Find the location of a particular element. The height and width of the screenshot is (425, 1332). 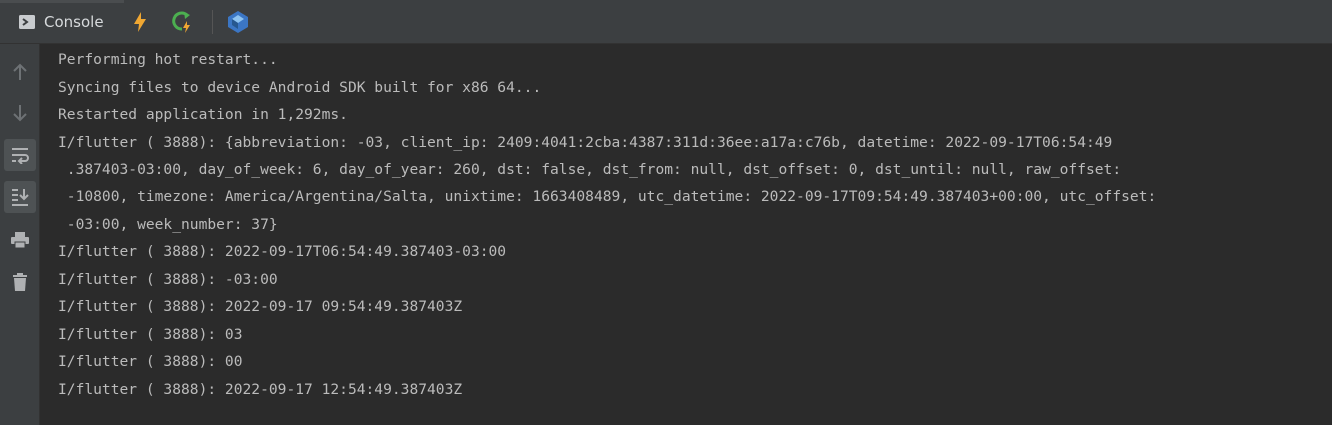

hot-restart-icon is located at coordinates (181, 22).